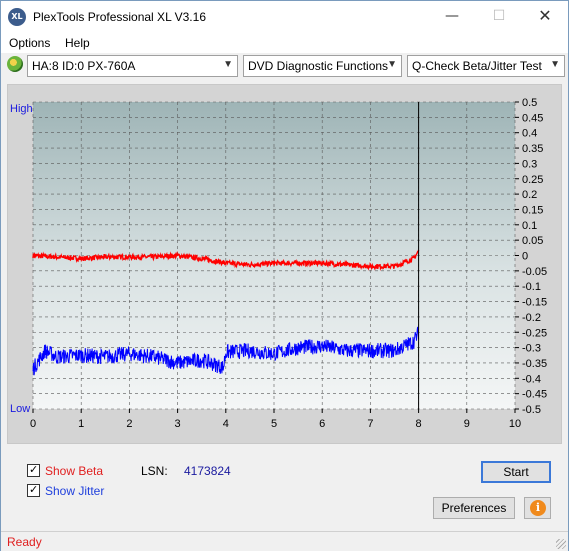  Describe the element at coordinates (20, 409) in the screenshot. I see `low-label: Low` at that location.